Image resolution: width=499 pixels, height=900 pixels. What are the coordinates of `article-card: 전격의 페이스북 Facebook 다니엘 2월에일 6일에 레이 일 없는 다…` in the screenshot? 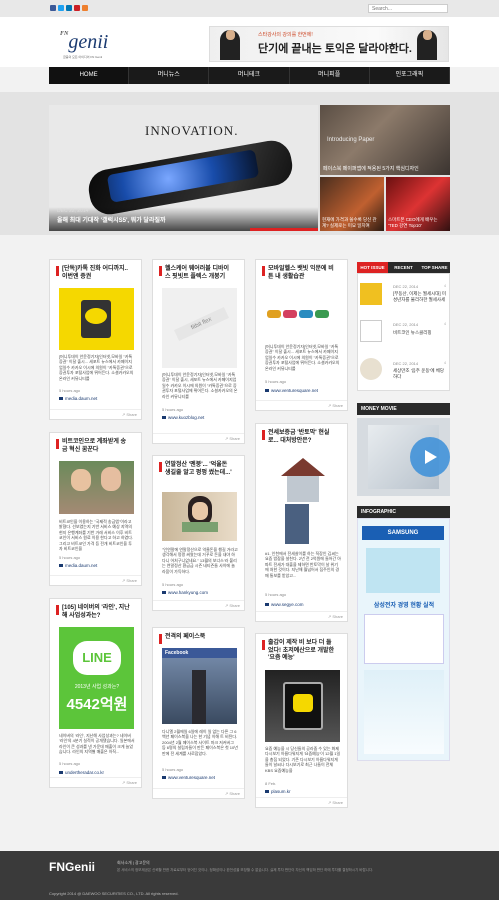 It's located at (198, 713).